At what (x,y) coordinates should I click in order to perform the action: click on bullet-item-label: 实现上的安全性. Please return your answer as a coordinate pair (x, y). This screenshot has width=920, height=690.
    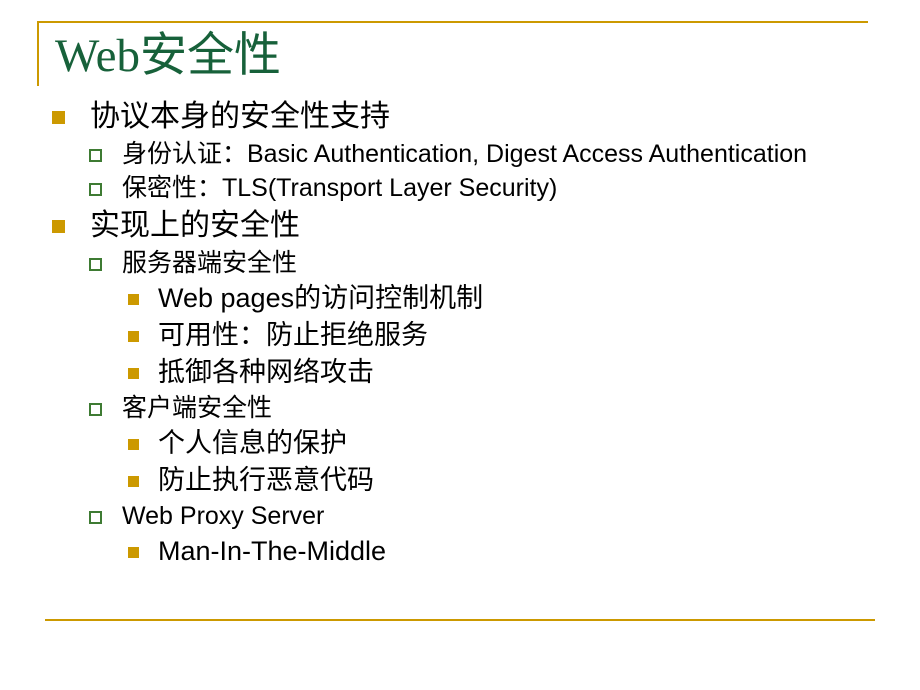
    Looking at the image, I should click on (195, 225).